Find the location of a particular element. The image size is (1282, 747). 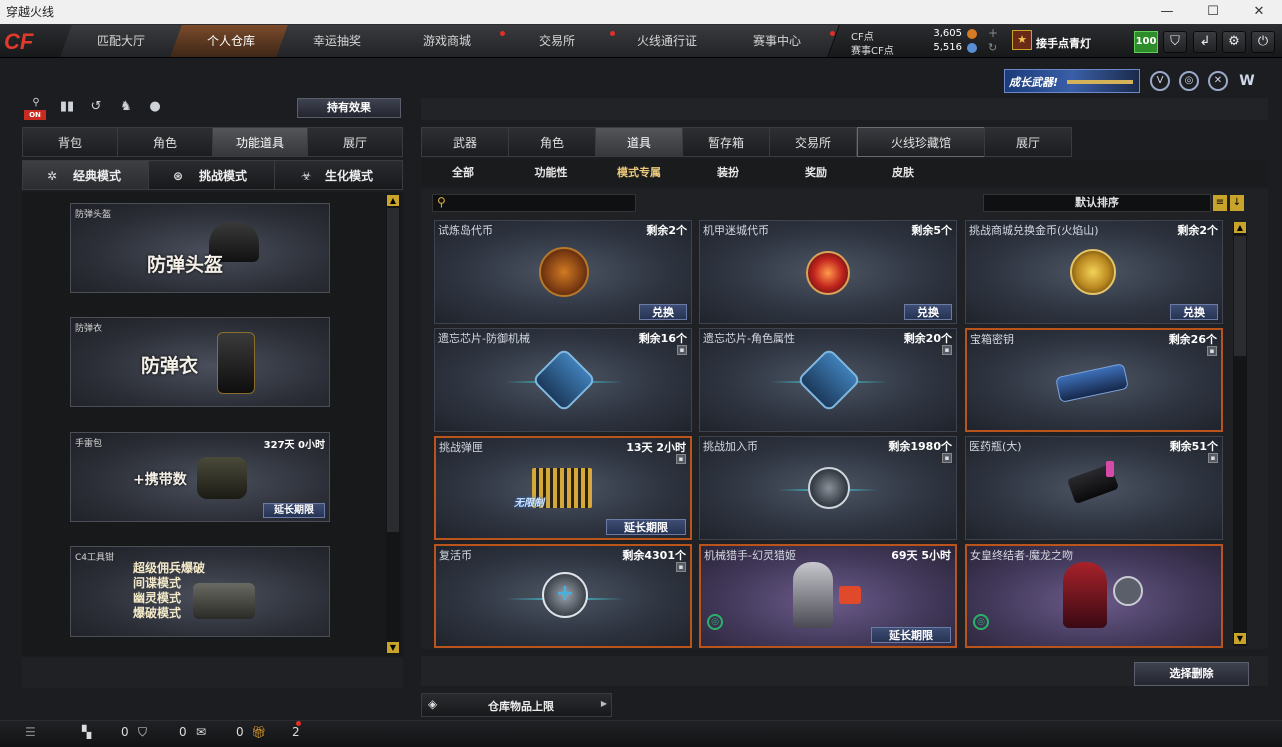

nav-tab-game-mall: 游戏商城 is located at coordinates (448, 41).